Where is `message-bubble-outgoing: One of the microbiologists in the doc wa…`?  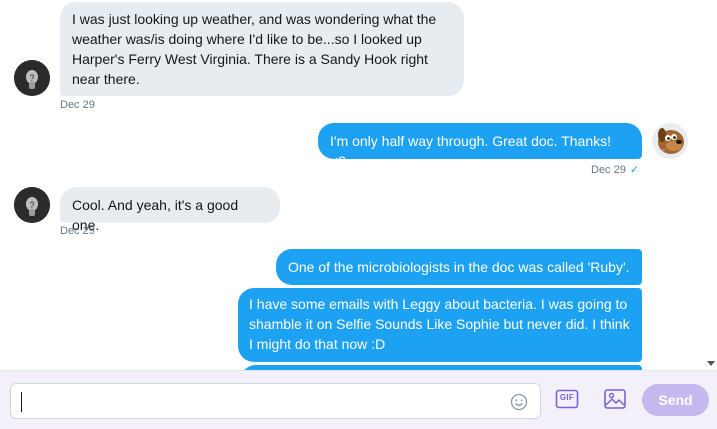 message-bubble-outgoing: One of the microbiologists in the doc wa… is located at coordinates (459, 267).